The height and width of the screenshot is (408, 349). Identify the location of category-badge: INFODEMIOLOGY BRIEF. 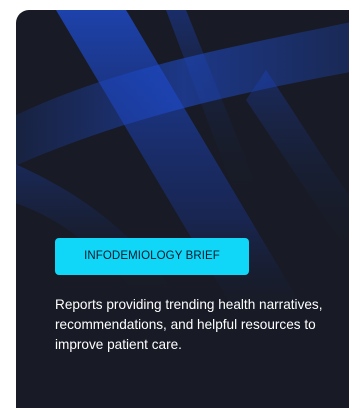
(152, 256).